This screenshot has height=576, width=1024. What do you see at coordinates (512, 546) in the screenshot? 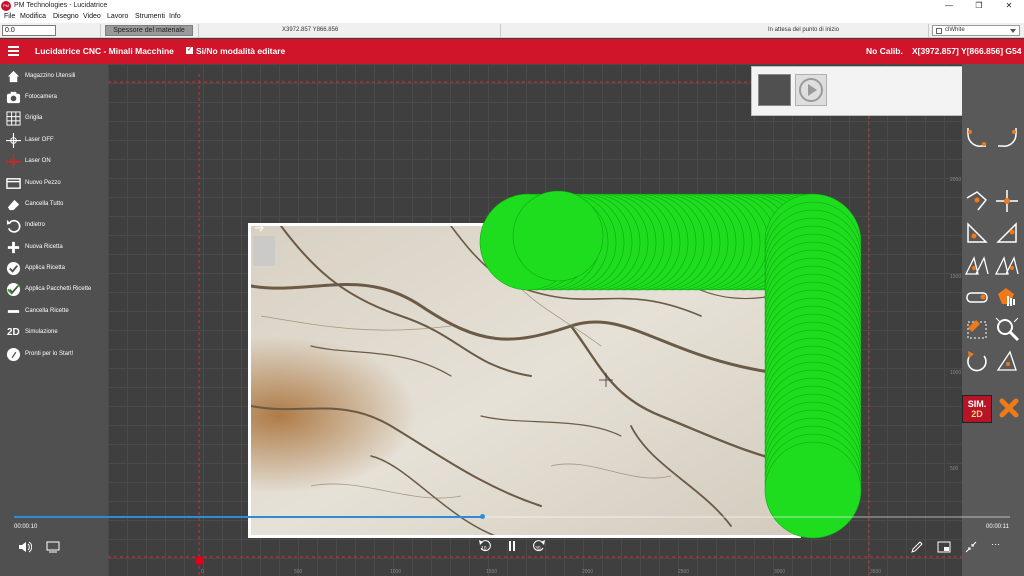
I see `pause-icon` at bounding box center [512, 546].